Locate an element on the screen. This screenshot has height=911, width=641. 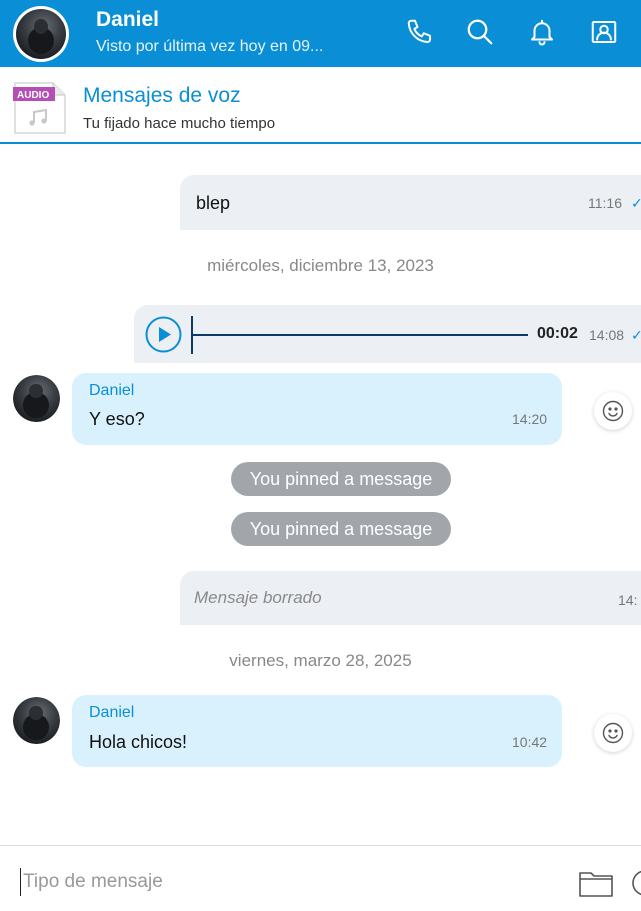
message-composer is located at coordinates (320, 878).